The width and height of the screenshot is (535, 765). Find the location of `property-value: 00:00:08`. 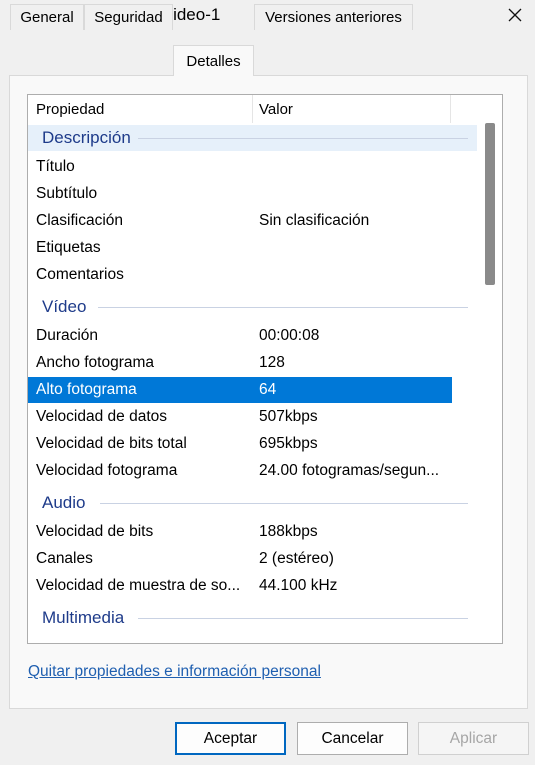

property-value: 00:00:08 is located at coordinates (289, 335).